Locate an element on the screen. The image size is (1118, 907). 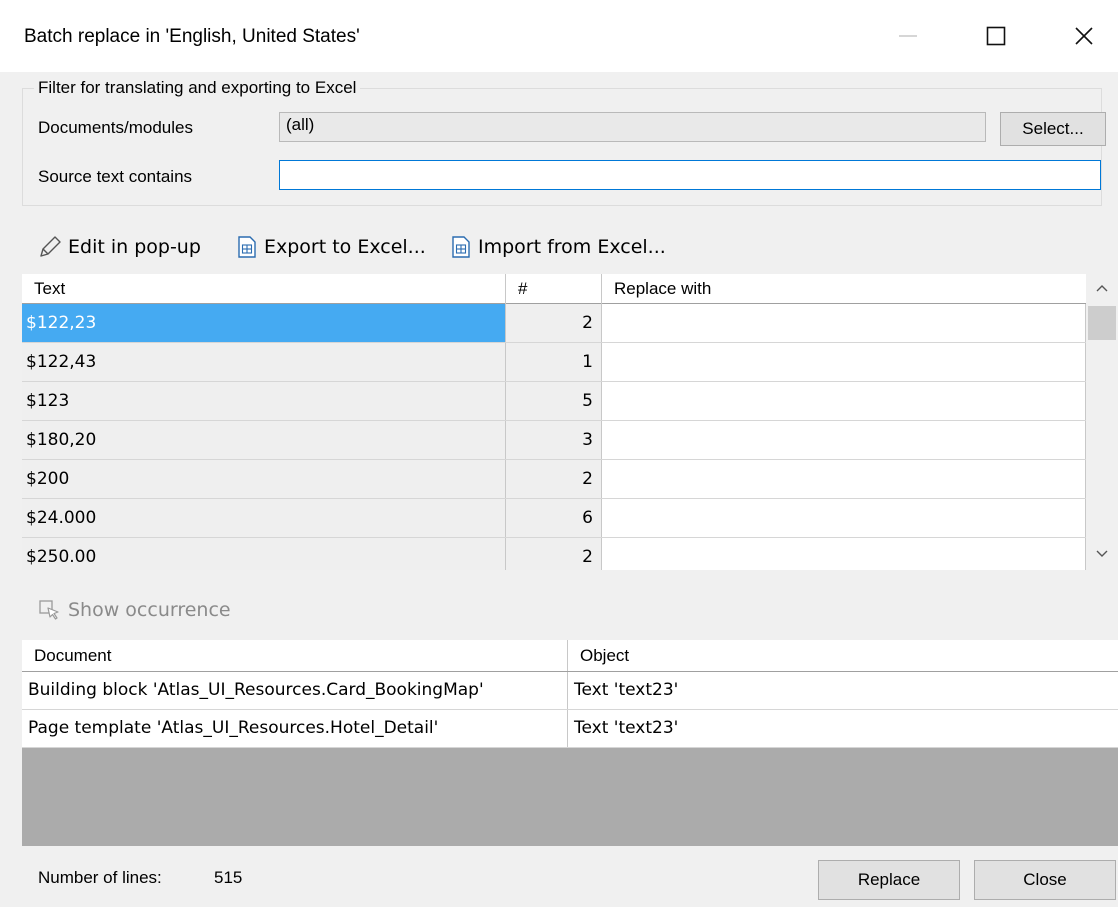
scroll-up-button is located at coordinates (1102, 290).